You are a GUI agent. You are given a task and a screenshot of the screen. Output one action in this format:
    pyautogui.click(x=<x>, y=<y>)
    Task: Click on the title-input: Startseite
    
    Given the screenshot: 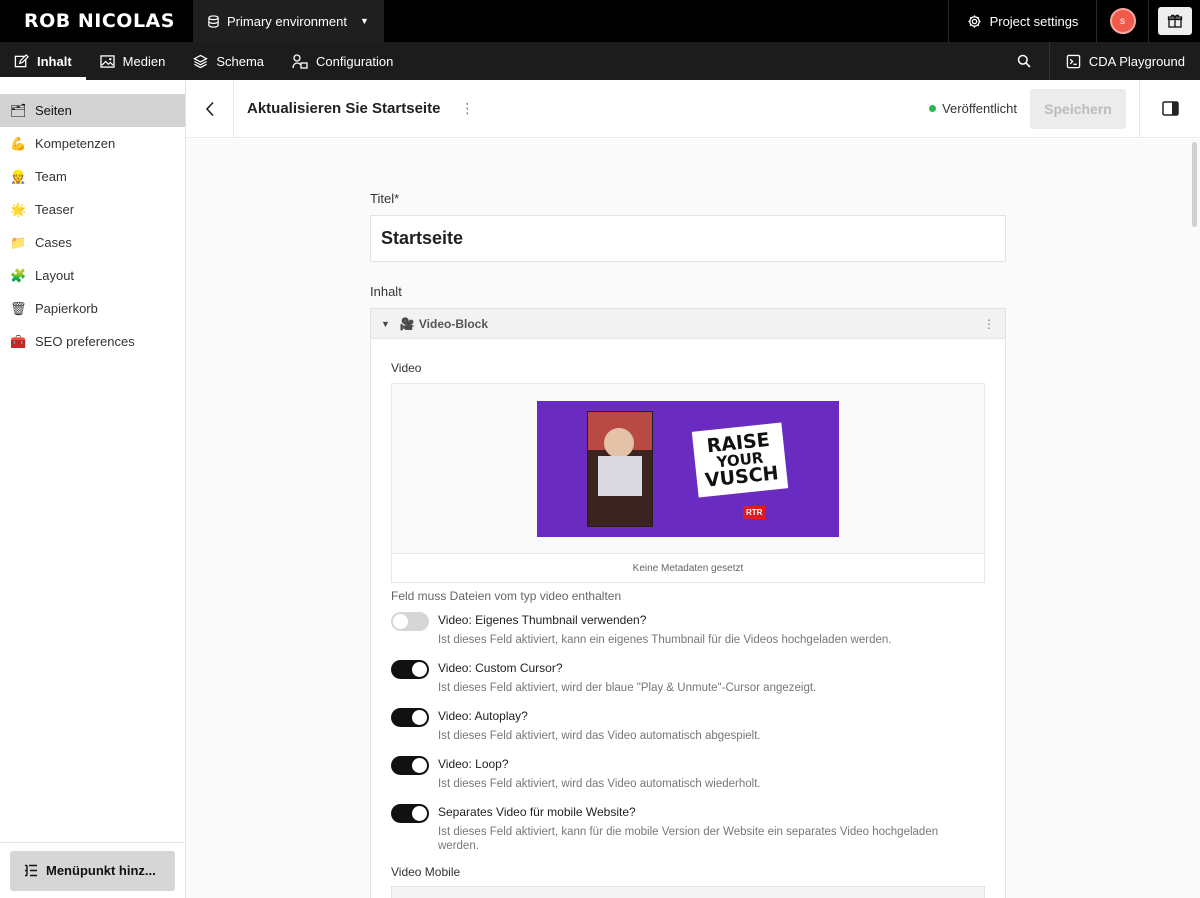 What is the action you would take?
    pyautogui.click(x=688, y=238)
    